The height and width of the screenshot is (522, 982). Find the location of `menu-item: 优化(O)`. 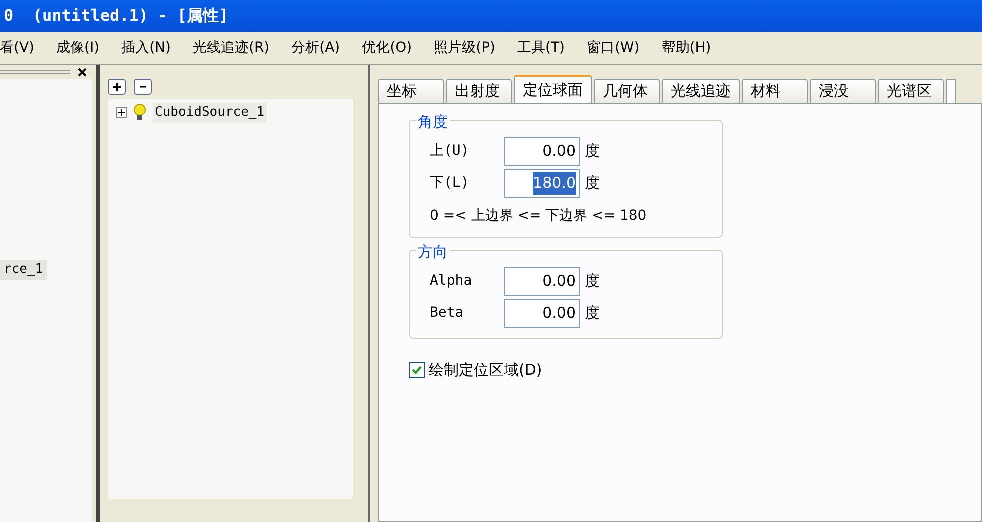

menu-item: 优化(O) is located at coordinates (387, 48).